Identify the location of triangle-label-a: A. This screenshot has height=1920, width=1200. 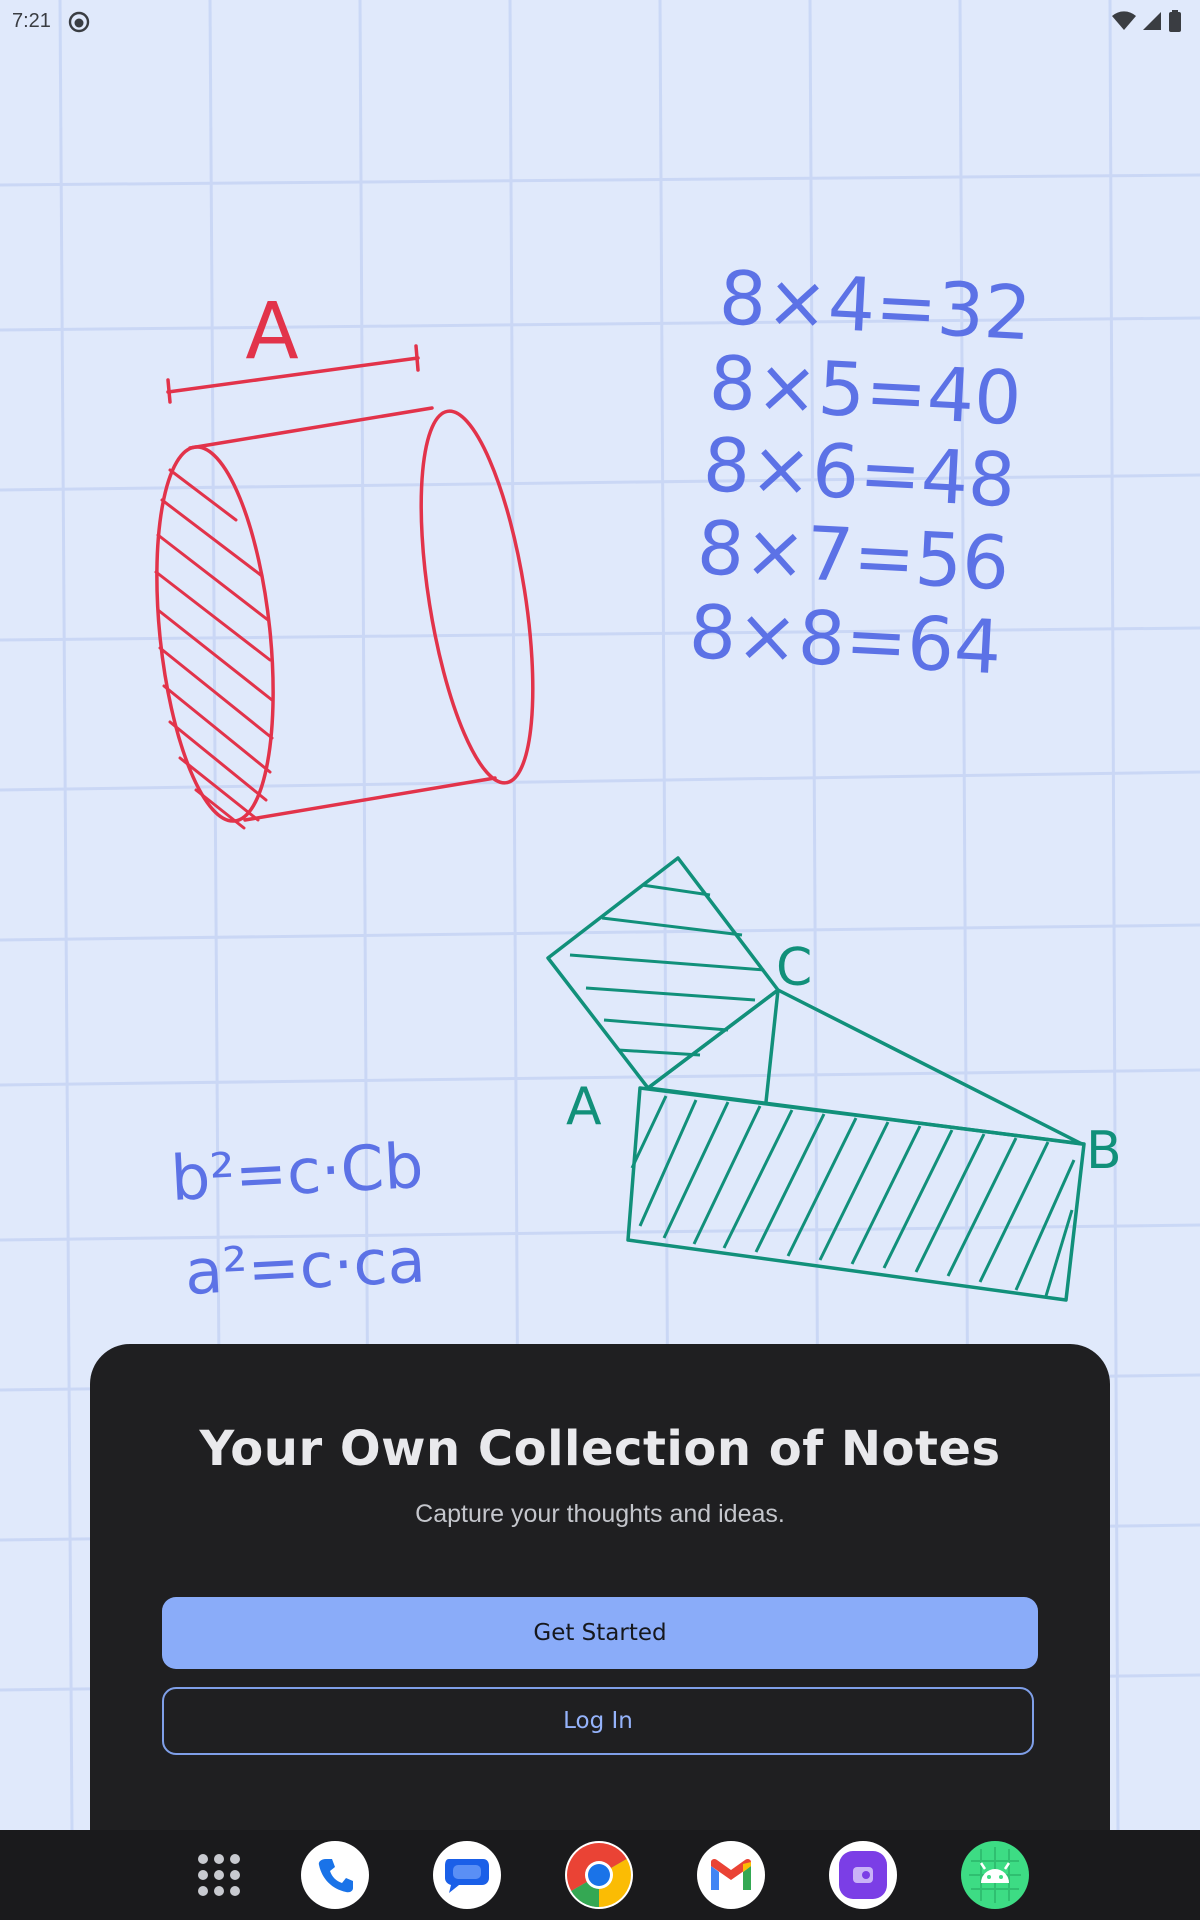
(584, 1107).